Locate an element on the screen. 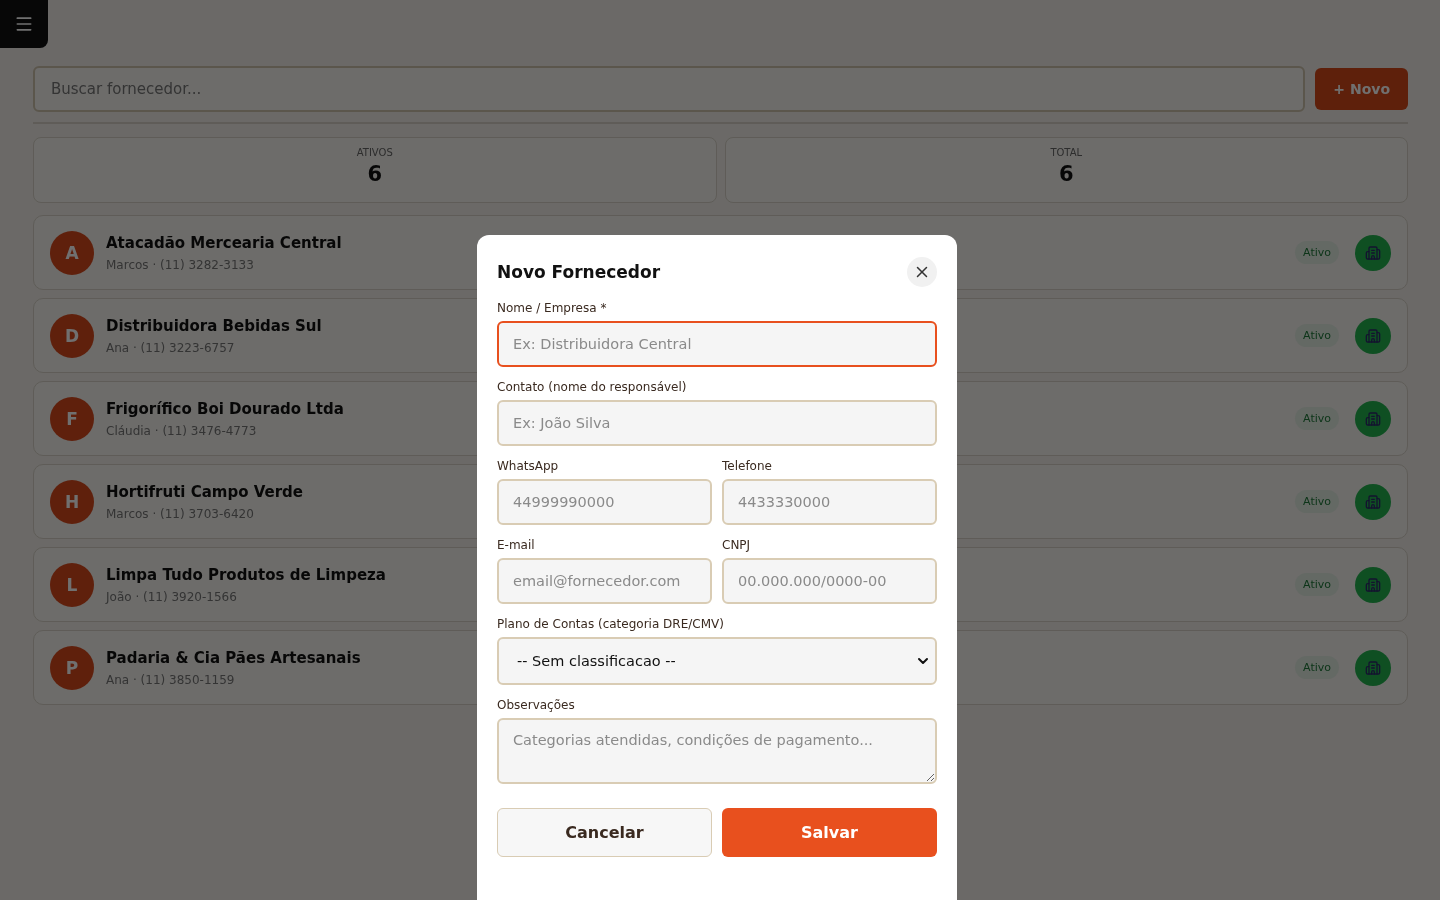 This screenshot has width=1440, height=900. supplier-name: Frigorífico Boi Dourado Ltda is located at coordinates (225, 408).